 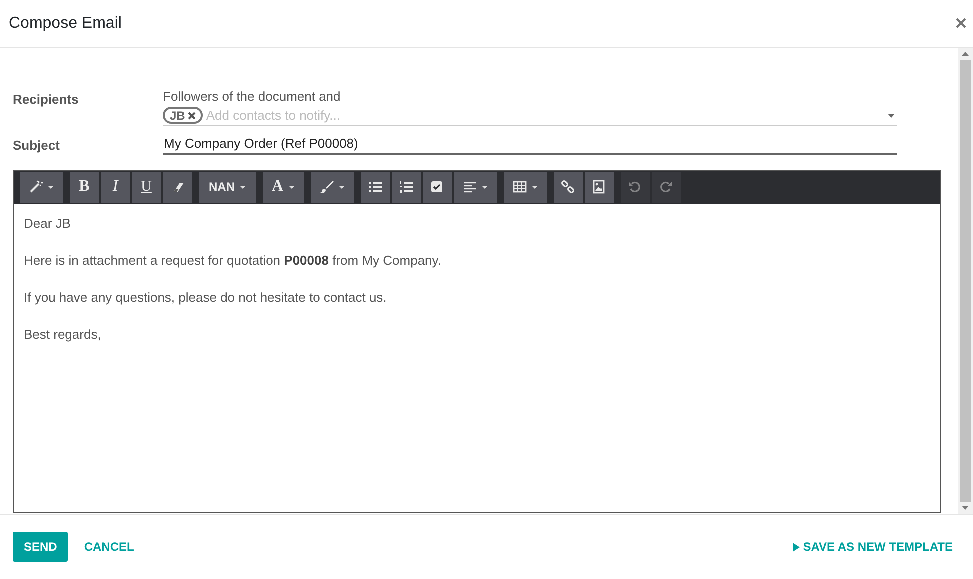 I want to click on link-button, so click(x=568, y=187).